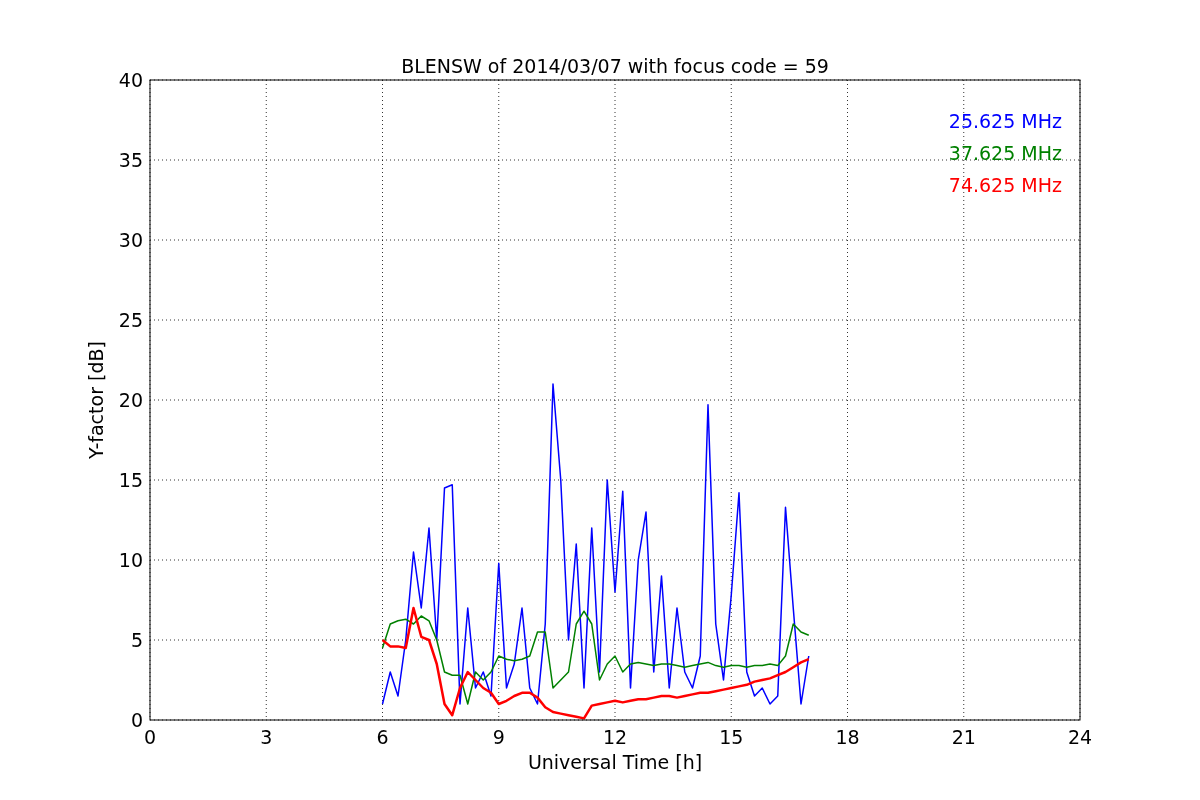  Describe the element at coordinates (615, 66) in the screenshot. I see `chart-title: BLENSW of 2014/03/07 with focus code = 59` at that location.